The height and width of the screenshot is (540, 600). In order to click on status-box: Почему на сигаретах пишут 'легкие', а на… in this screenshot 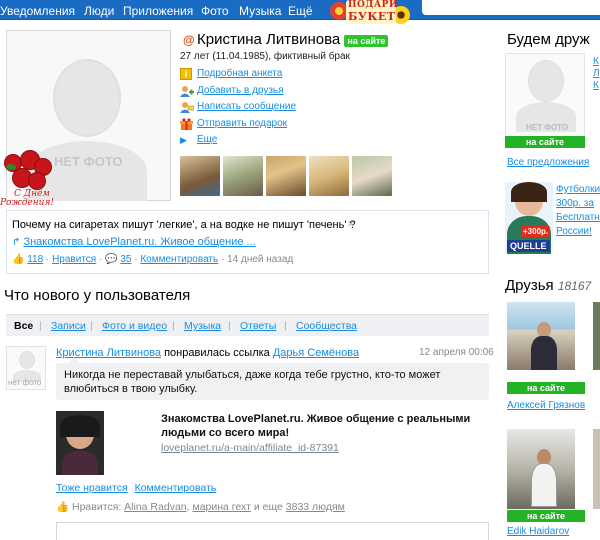, I will do `click(247, 242)`.